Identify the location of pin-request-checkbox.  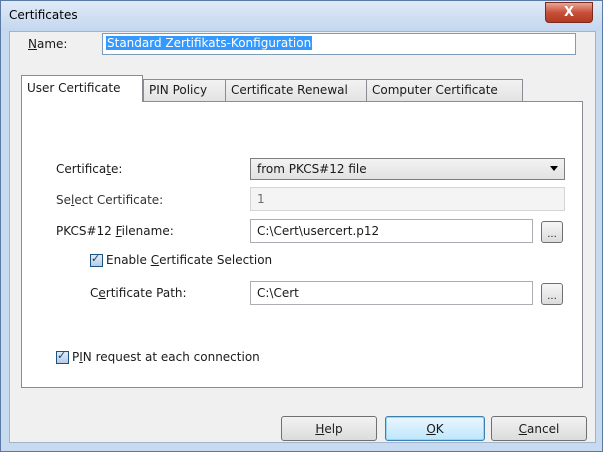
(62, 356).